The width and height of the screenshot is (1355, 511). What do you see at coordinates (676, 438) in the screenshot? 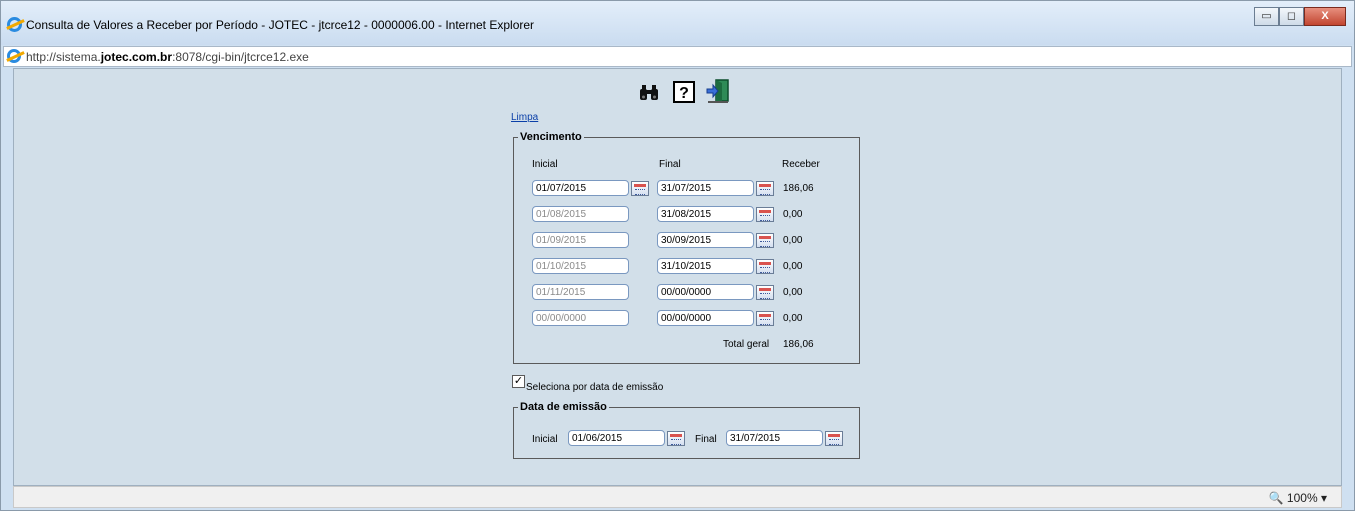
I see `emissao-inicial-calendar-icon` at bounding box center [676, 438].